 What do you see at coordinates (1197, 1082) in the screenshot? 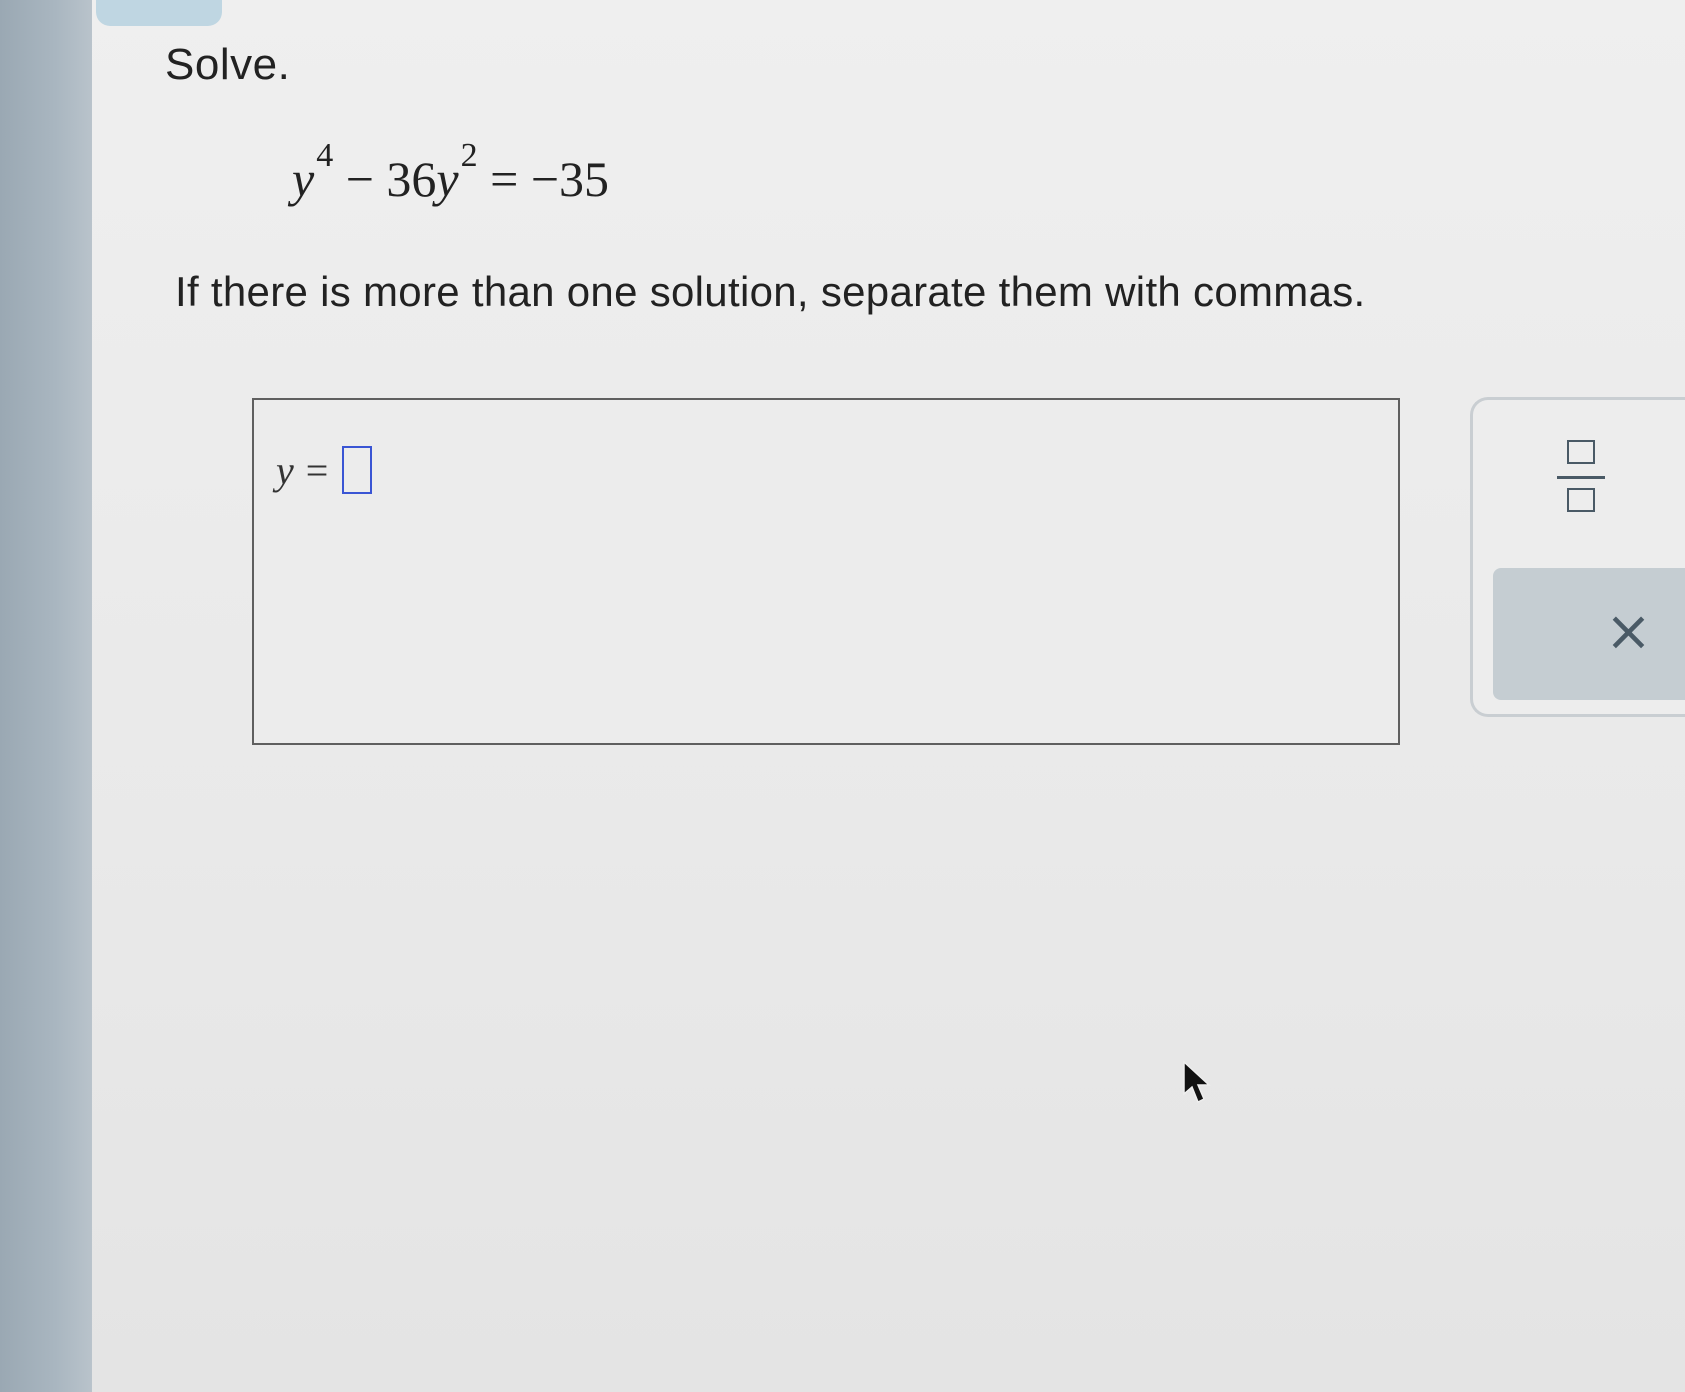
I see `mouse-cursor-icon` at bounding box center [1197, 1082].